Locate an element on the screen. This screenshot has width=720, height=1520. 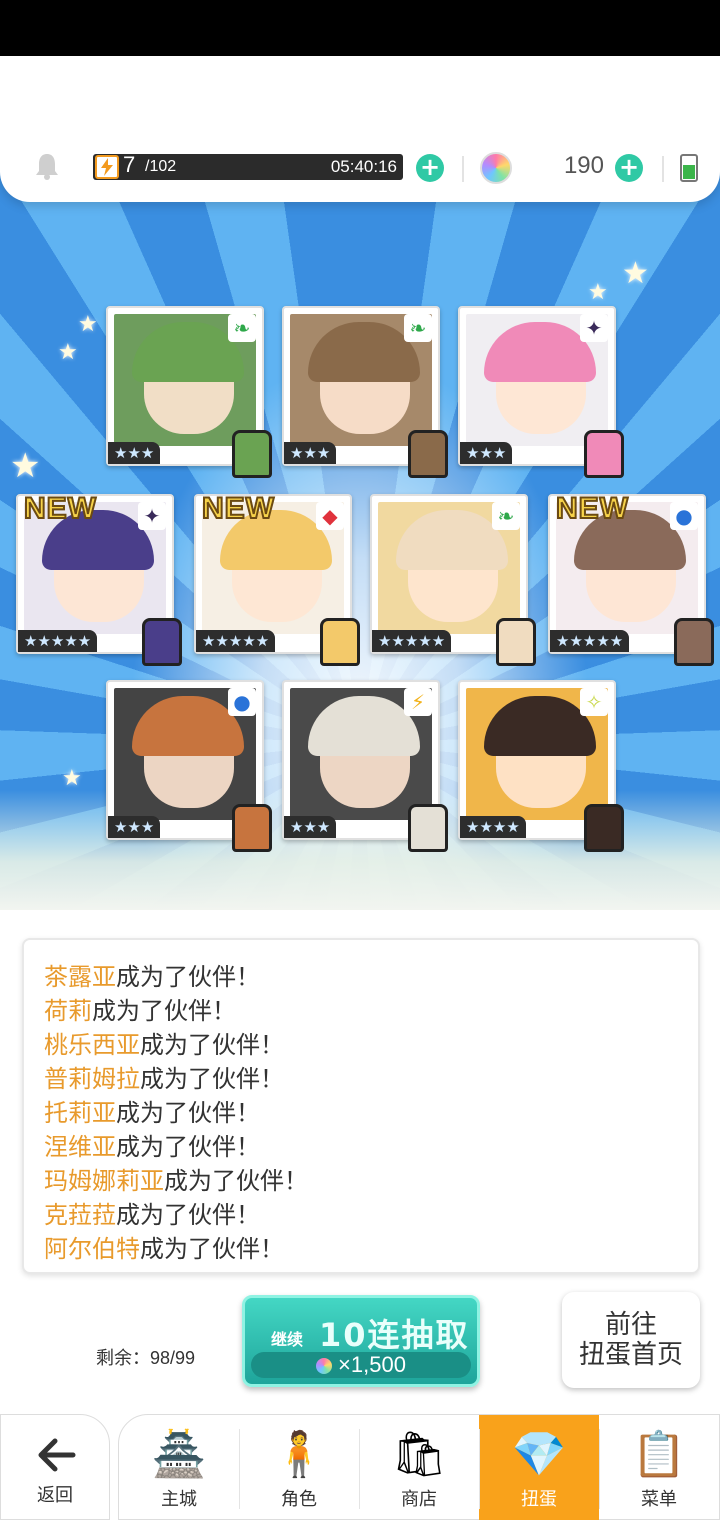
add-stamina-plus-icon: + is located at coordinates (430, 168).